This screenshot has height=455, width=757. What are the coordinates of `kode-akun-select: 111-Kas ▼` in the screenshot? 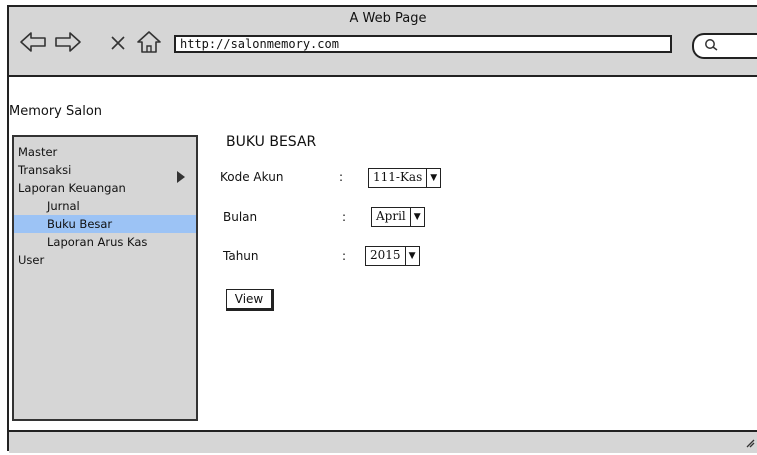 It's located at (405, 178).